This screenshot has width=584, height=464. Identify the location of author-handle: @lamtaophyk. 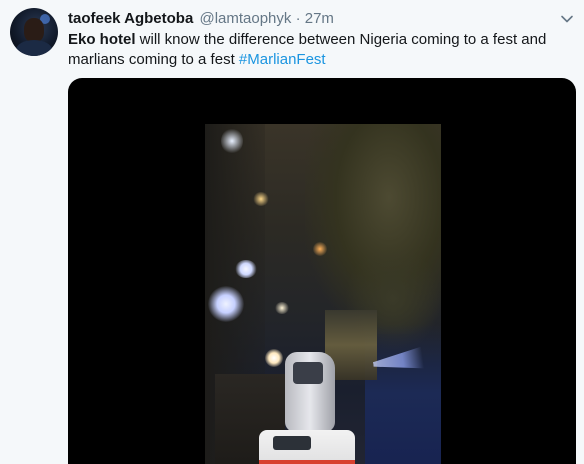
(245, 18).